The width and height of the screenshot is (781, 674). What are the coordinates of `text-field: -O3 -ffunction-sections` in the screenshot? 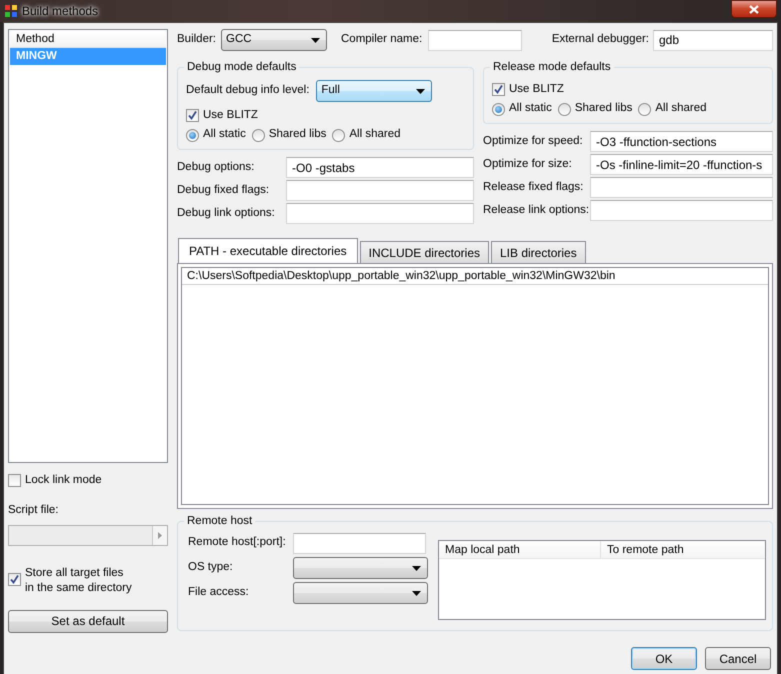 It's located at (681, 141).